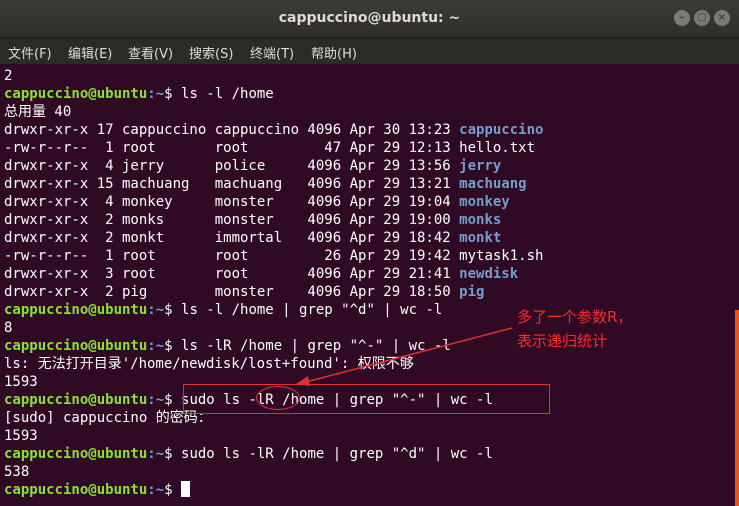 This screenshot has width=739, height=506. Describe the element at coordinates (404, 356) in the screenshot. I see `annotation-arrow` at that location.